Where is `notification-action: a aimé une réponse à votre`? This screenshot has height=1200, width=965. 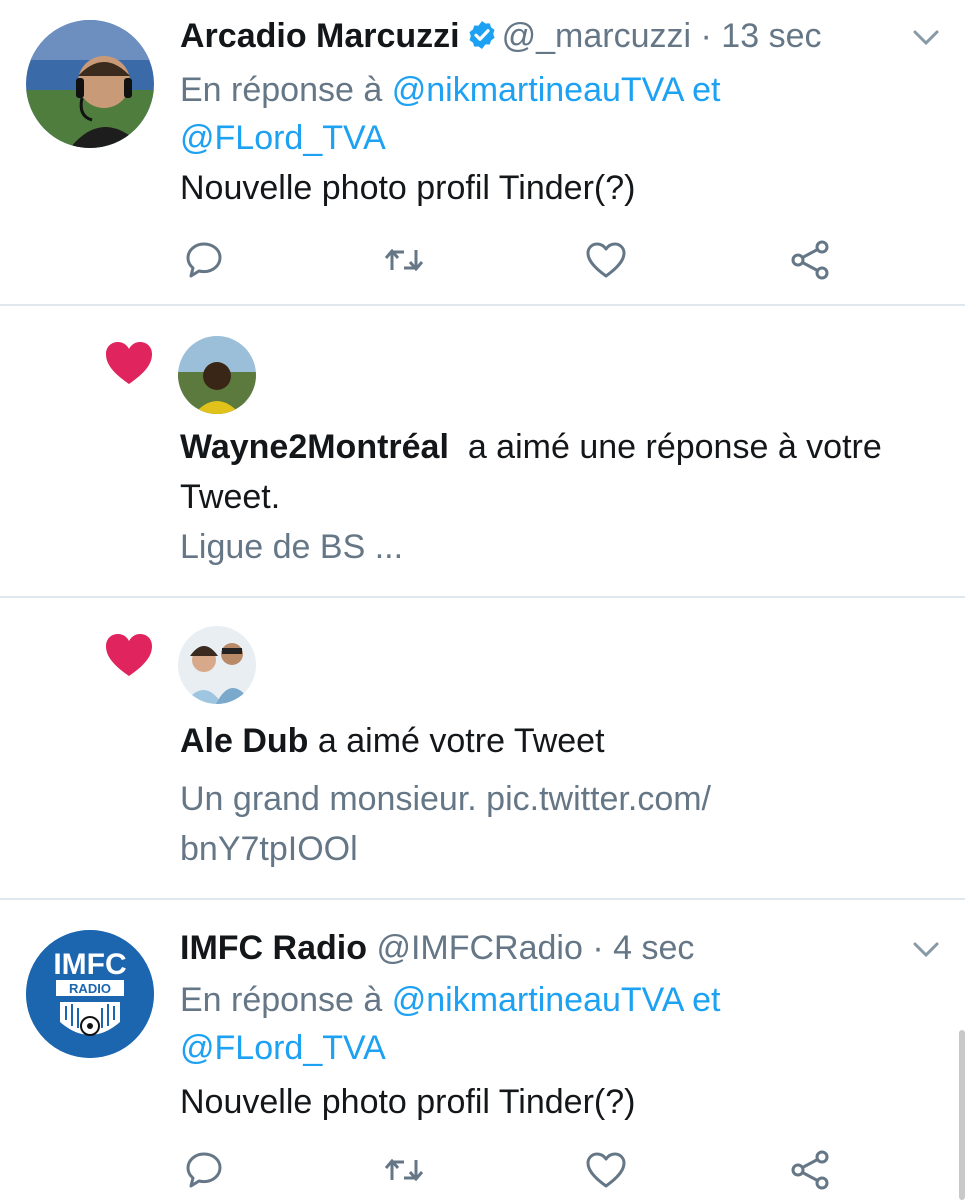 notification-action: a aimé une réponse à votre is located at coordinates (674, 447).